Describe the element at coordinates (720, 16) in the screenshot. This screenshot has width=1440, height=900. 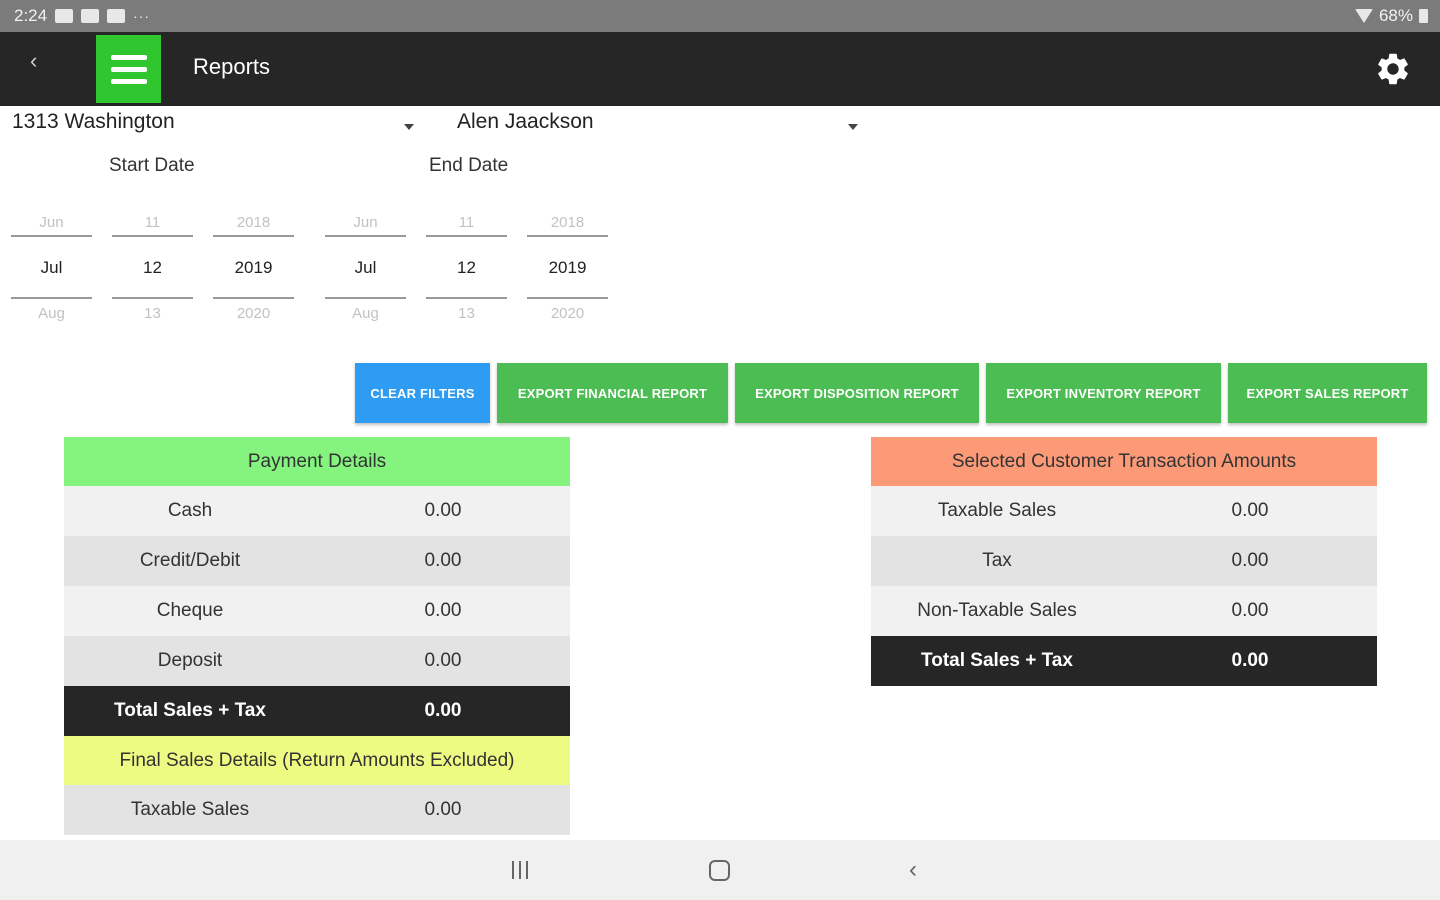
I see `system-status-bar: 2:24 ··· 68%` at that location.